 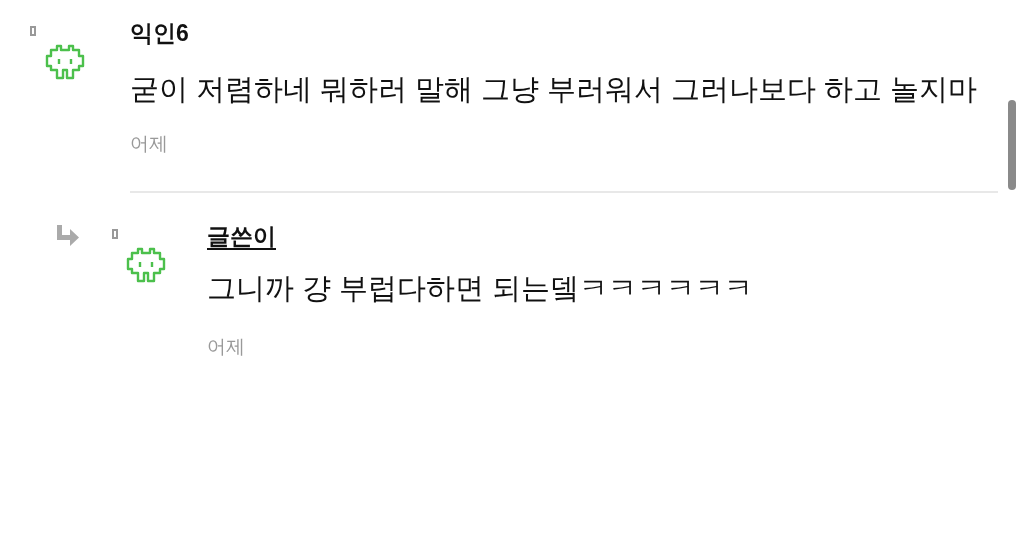 What do you see at coordinates (159, 34) in the screenshot?
I see `author-name: 익인6` at bounding box center [159, 34].